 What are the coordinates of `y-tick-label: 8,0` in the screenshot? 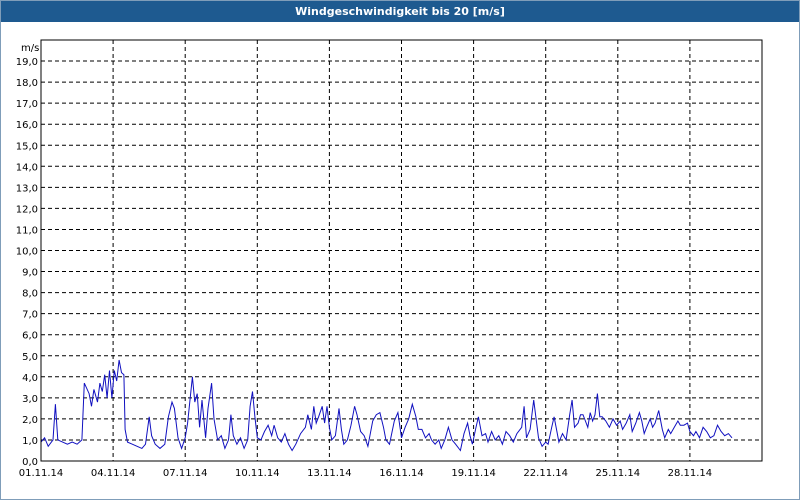 It's located at (30, 294).